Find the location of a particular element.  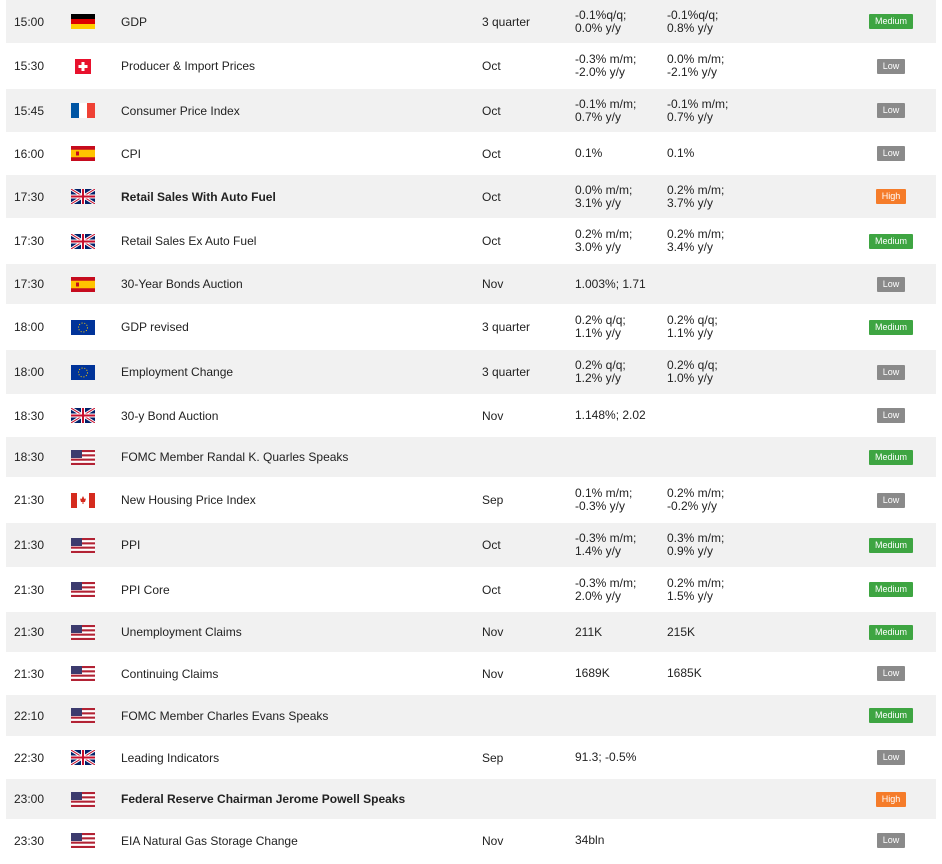

event-time: 17:30 is located at coordinates (29, 284).